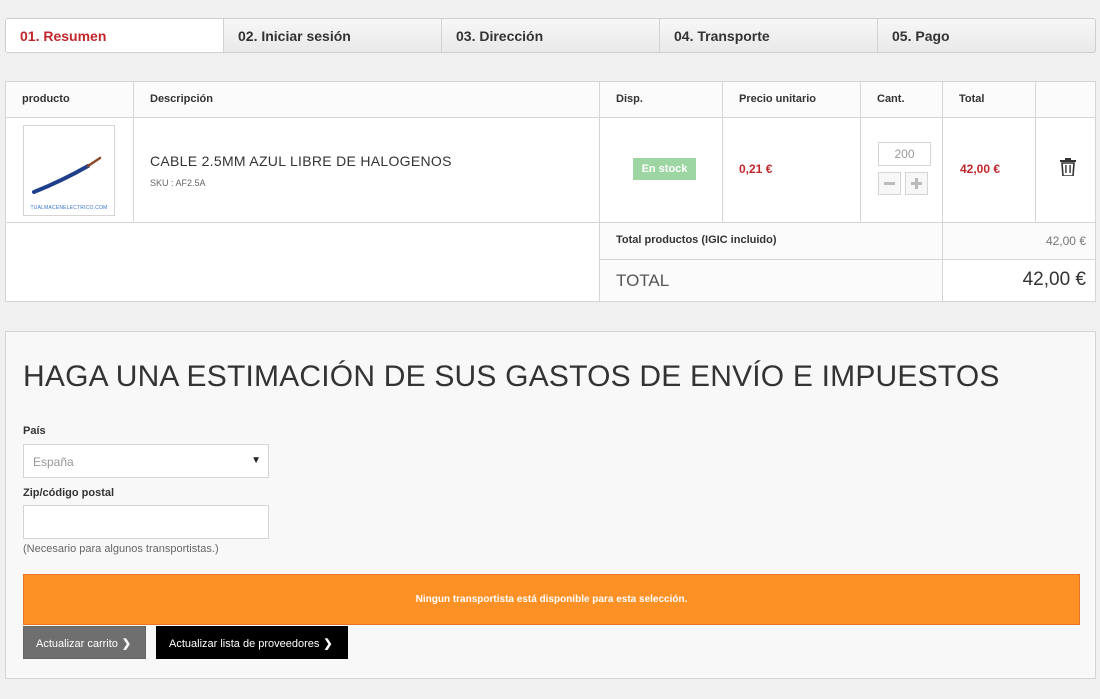 This screenshot has width=1100, height=699. I want to click on trash-icon, so click(1068, 167).